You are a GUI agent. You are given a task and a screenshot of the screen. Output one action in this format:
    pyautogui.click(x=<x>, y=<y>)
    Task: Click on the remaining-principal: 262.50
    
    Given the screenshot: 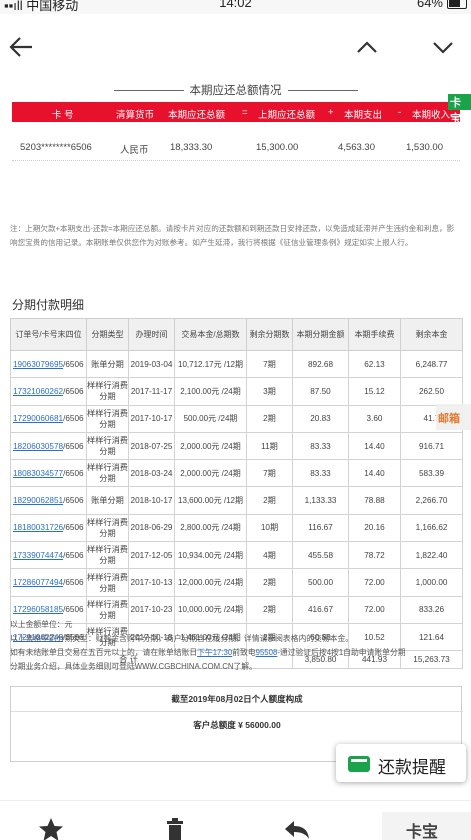 What is the action you would take?
    pyautogui.click(x=431, y=391)
    